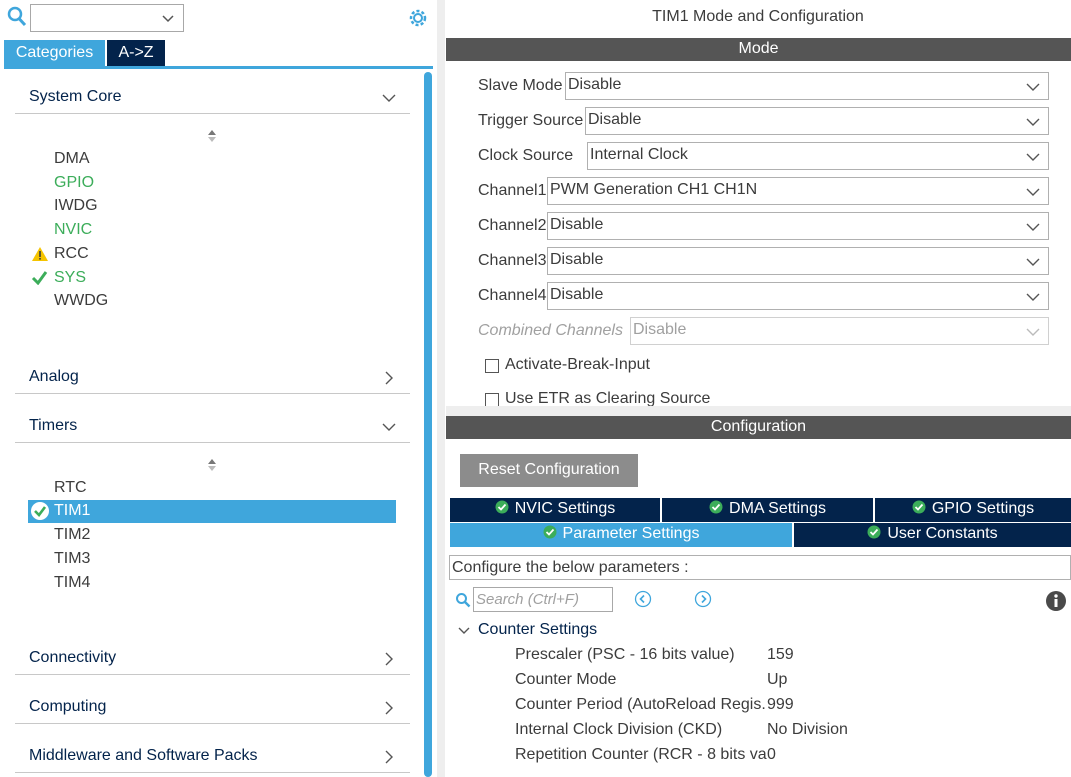 Image resolution: width=1071 pixels, height=777 pixels. What do you see at coordinates (526, 155) in the screenshot?
I see `clock-source-label: Clock Source` at bounding box center [526, 155].